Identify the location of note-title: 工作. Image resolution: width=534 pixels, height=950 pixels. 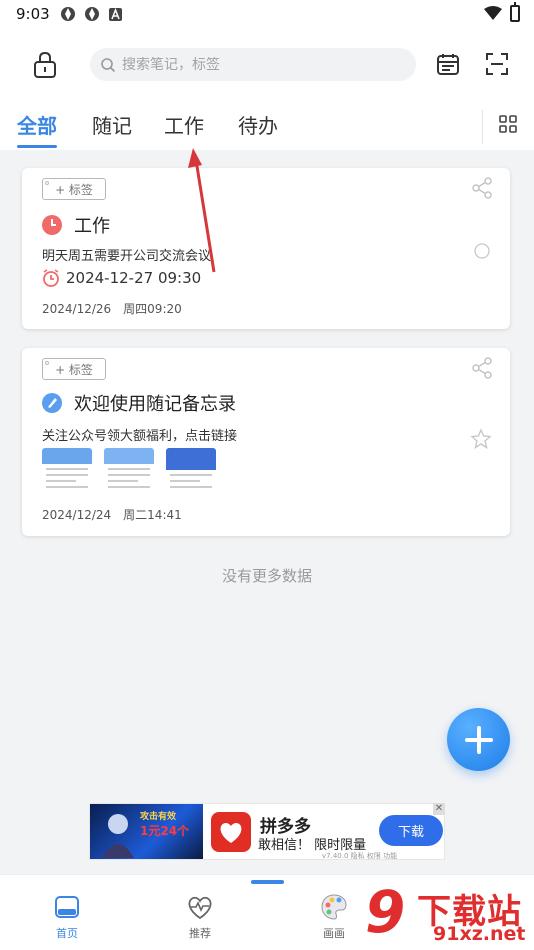
(92, 226).